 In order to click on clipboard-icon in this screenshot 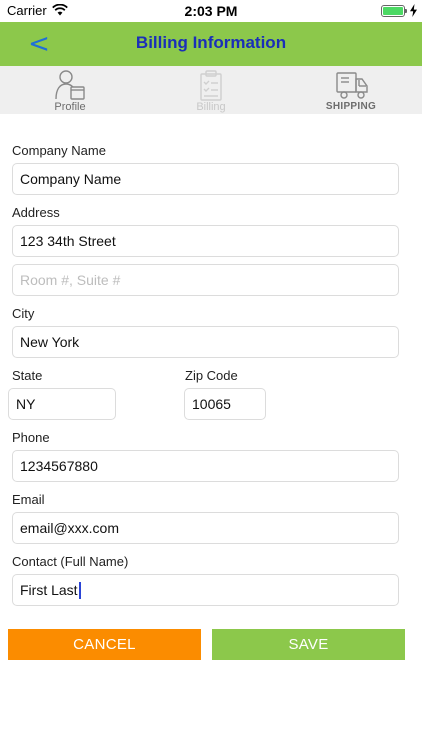, I will do `click(211, 85)`.